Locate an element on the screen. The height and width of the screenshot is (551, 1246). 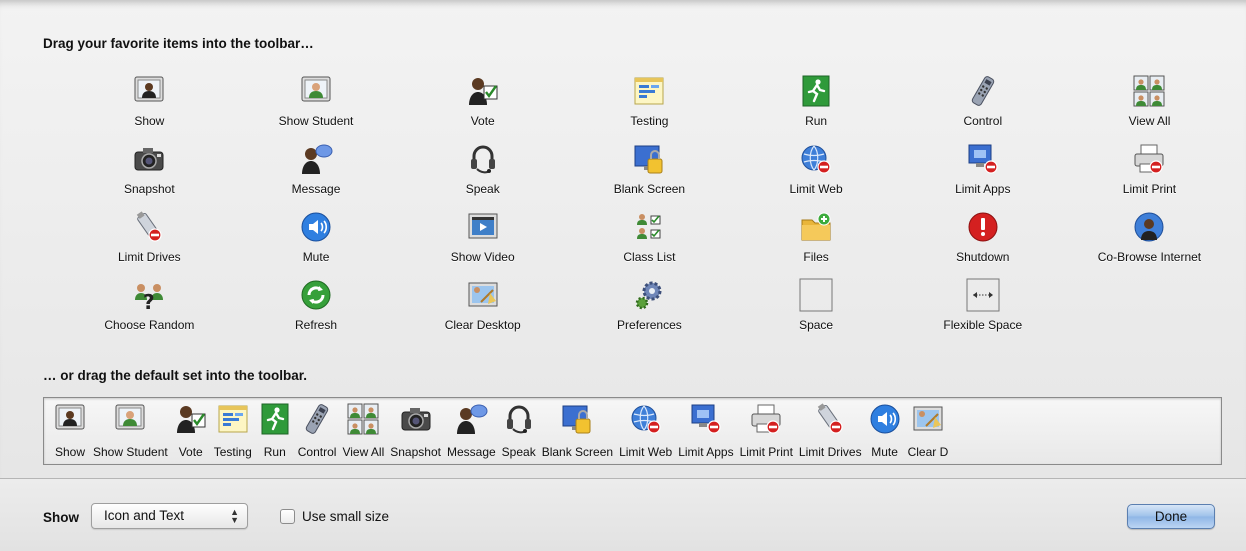
toolbar-item-choose-random: ? Choose Random is located at coordinates (149, 310).